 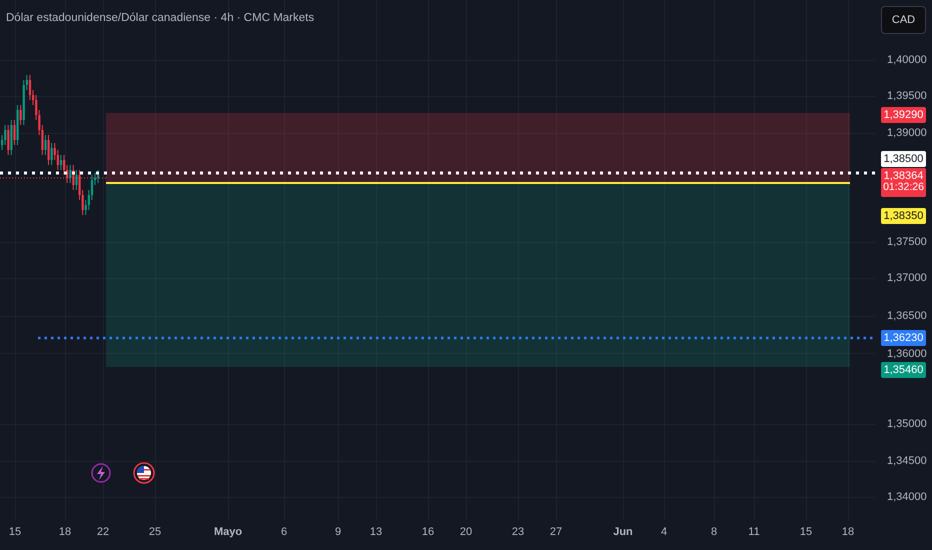 What do you see at coordinates (903, 338) in the screenshot?
I see `price-tag: 1,36230` at bounding box center [903, 338].